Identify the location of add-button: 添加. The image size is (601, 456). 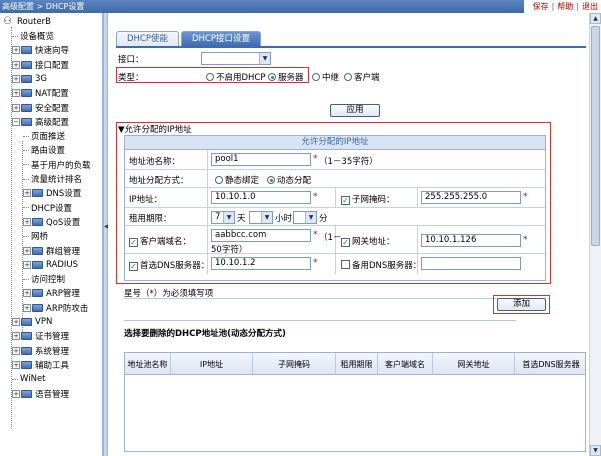
(521, 304).